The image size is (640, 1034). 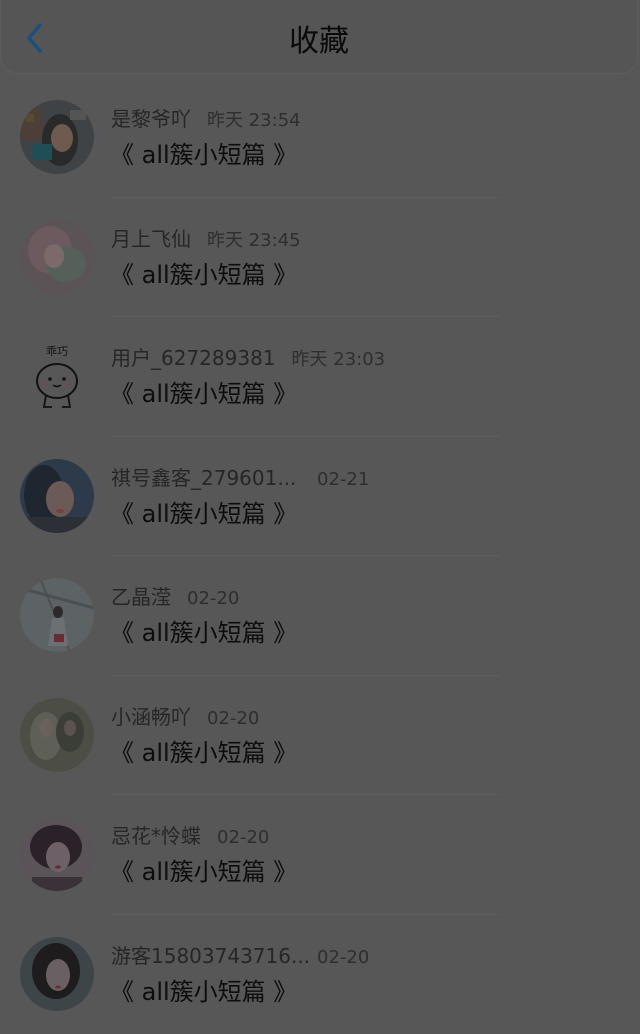 I want to click on item-meta: 乙晶滢 02-20, so click(x=175, y=597).